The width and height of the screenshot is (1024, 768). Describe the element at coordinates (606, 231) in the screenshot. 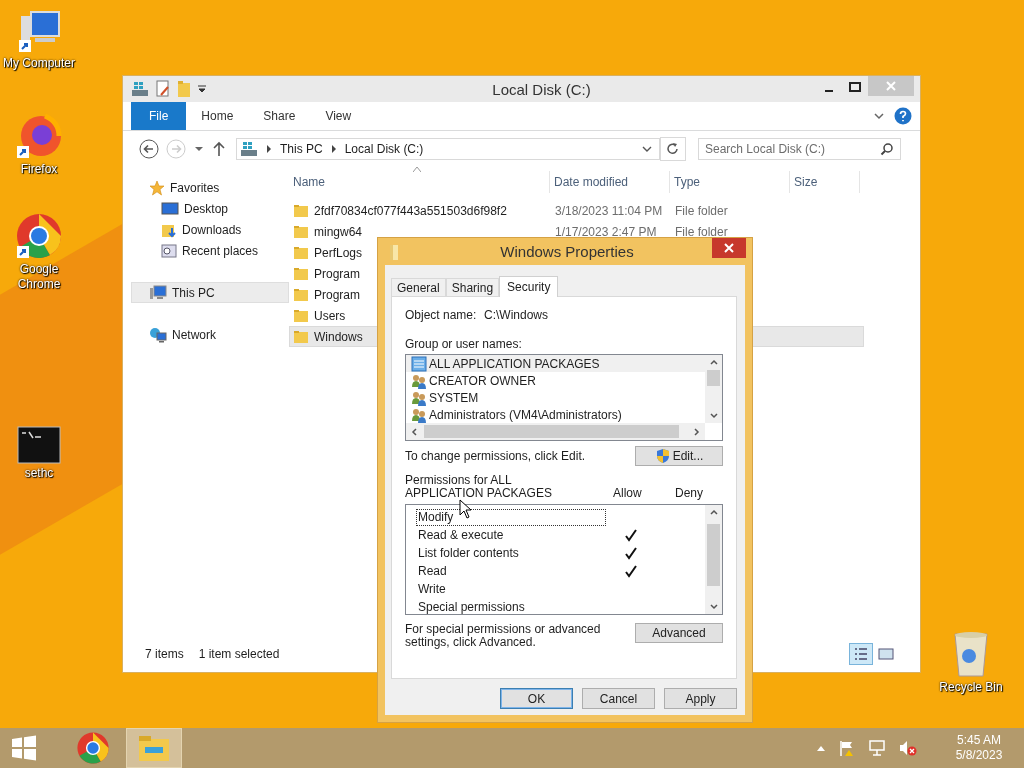

I see `date-cell-text: 1/17/2023 2:47 PM` at that location.